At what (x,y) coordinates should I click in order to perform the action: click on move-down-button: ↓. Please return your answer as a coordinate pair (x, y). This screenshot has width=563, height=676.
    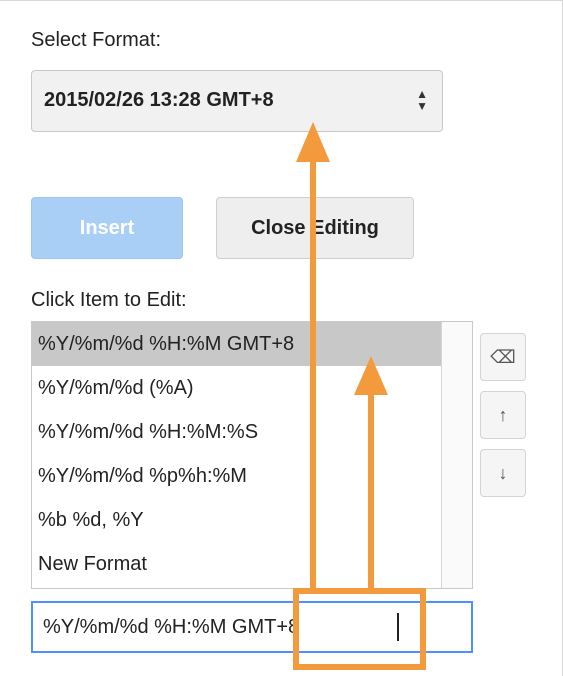
    Looking at the image, I should click on (503, 473).